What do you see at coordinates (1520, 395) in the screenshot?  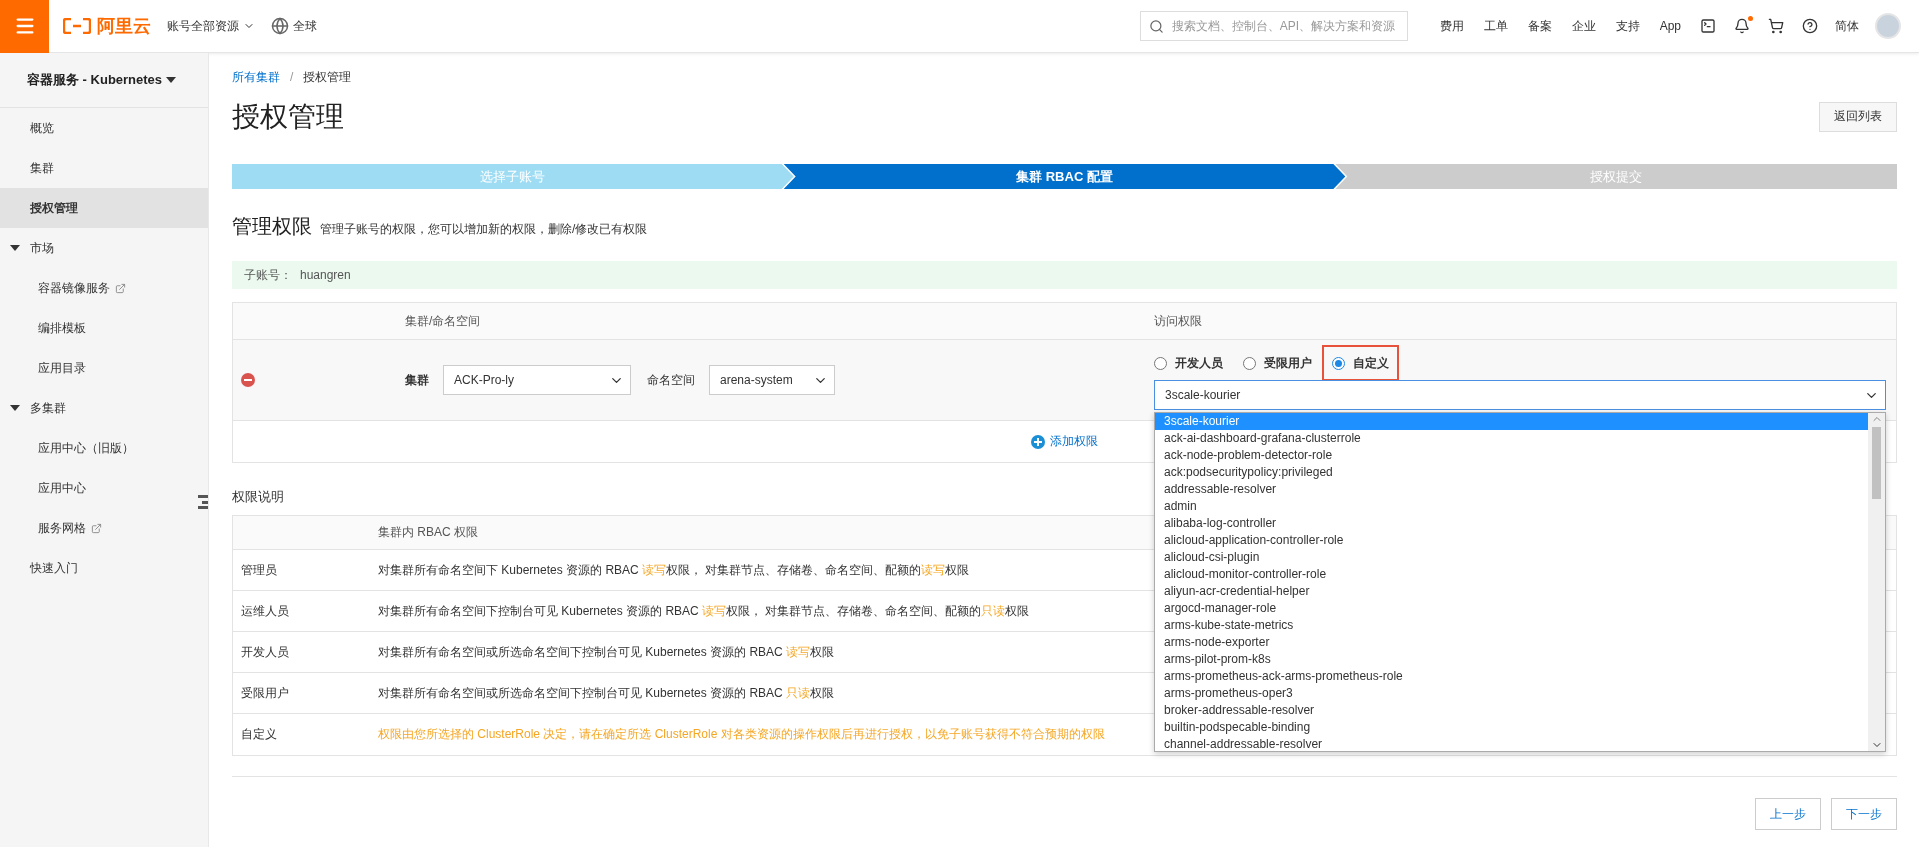 I see `clusterrole-select: 3scale-kourier` at bounding box center [1520, 395].